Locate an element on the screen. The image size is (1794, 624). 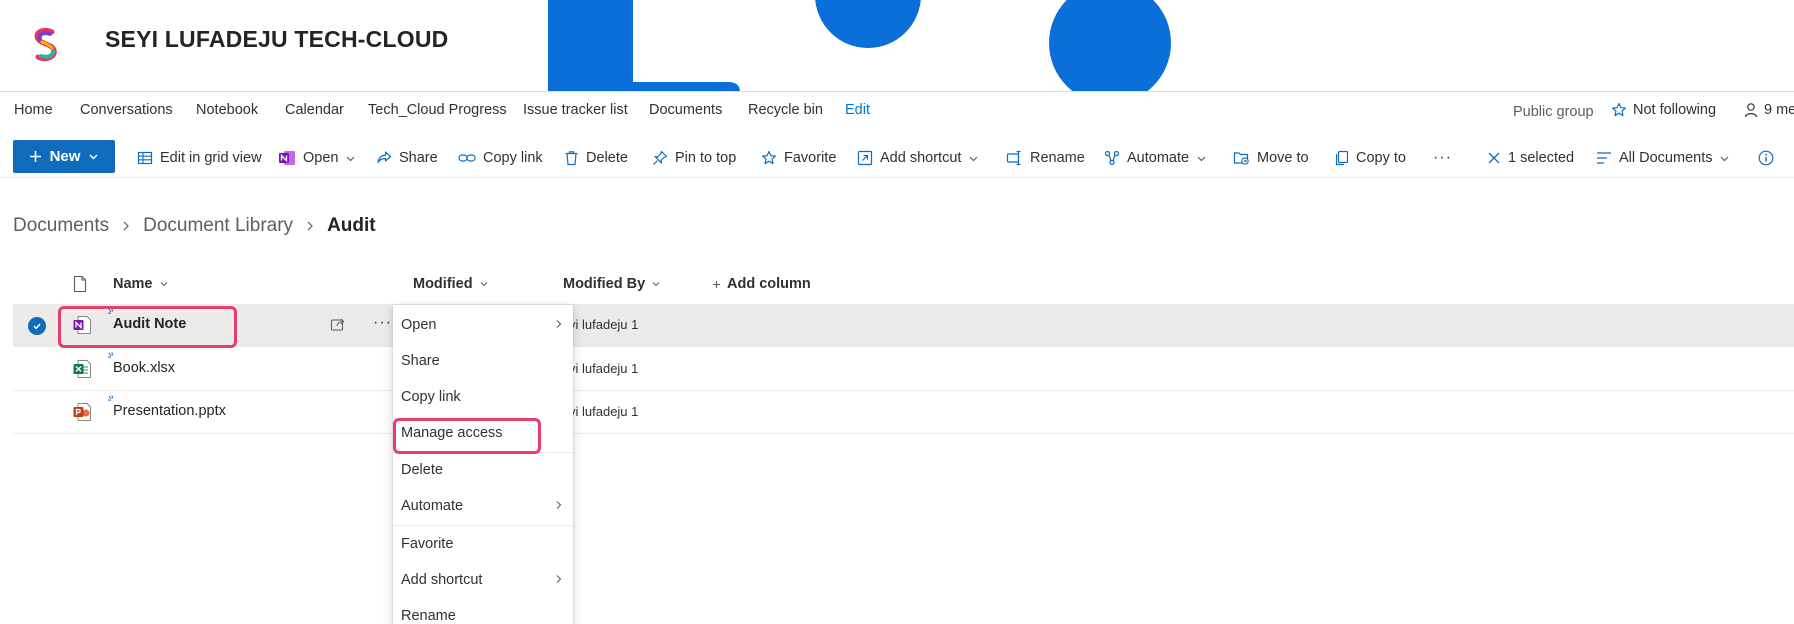
onenote-icon is located at coordinates (287, 158).